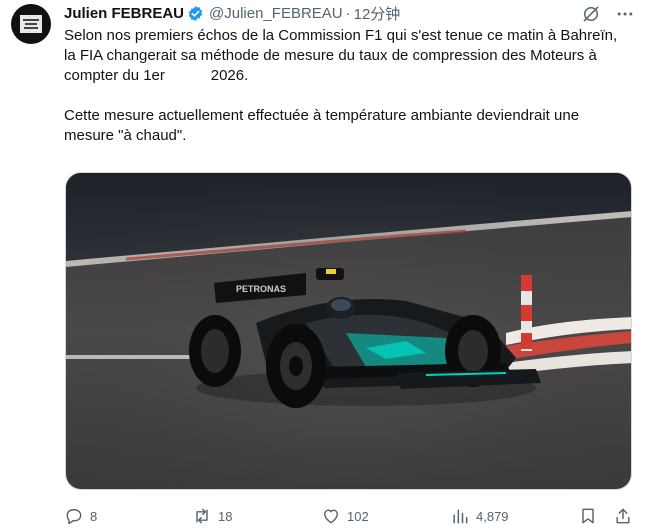  Describe the element at coordinates (124, 13) in the screenshot. I see `author-name: Julien FEBREAU` at that location.